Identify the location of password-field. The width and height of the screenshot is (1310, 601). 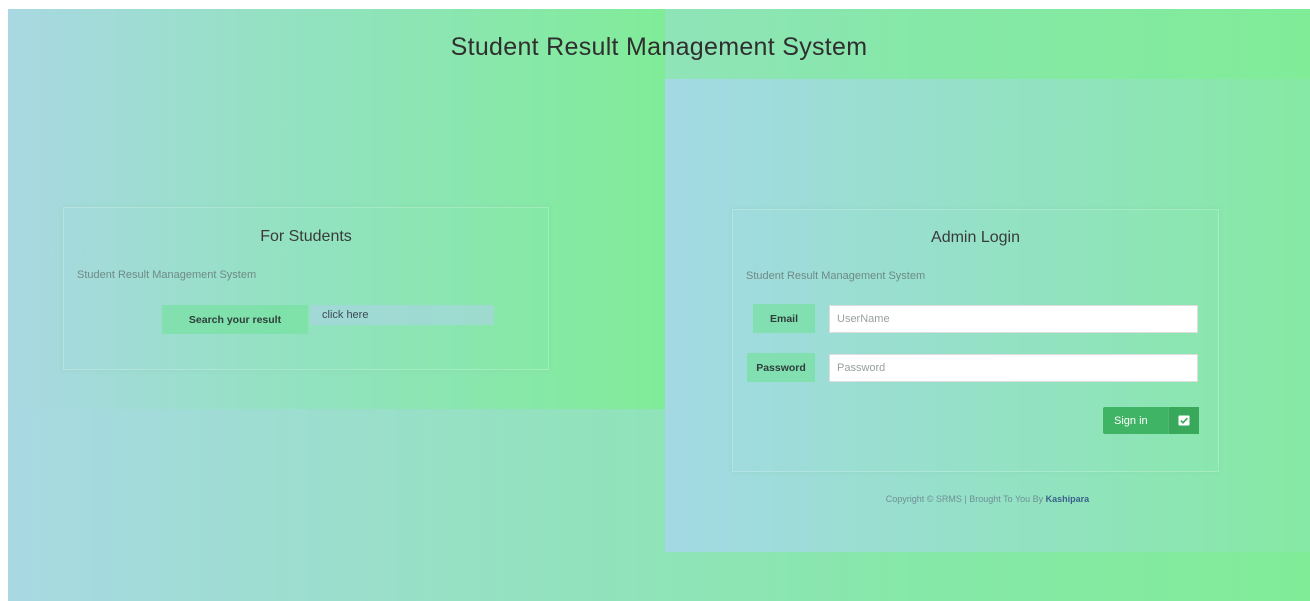
(1013, 368).